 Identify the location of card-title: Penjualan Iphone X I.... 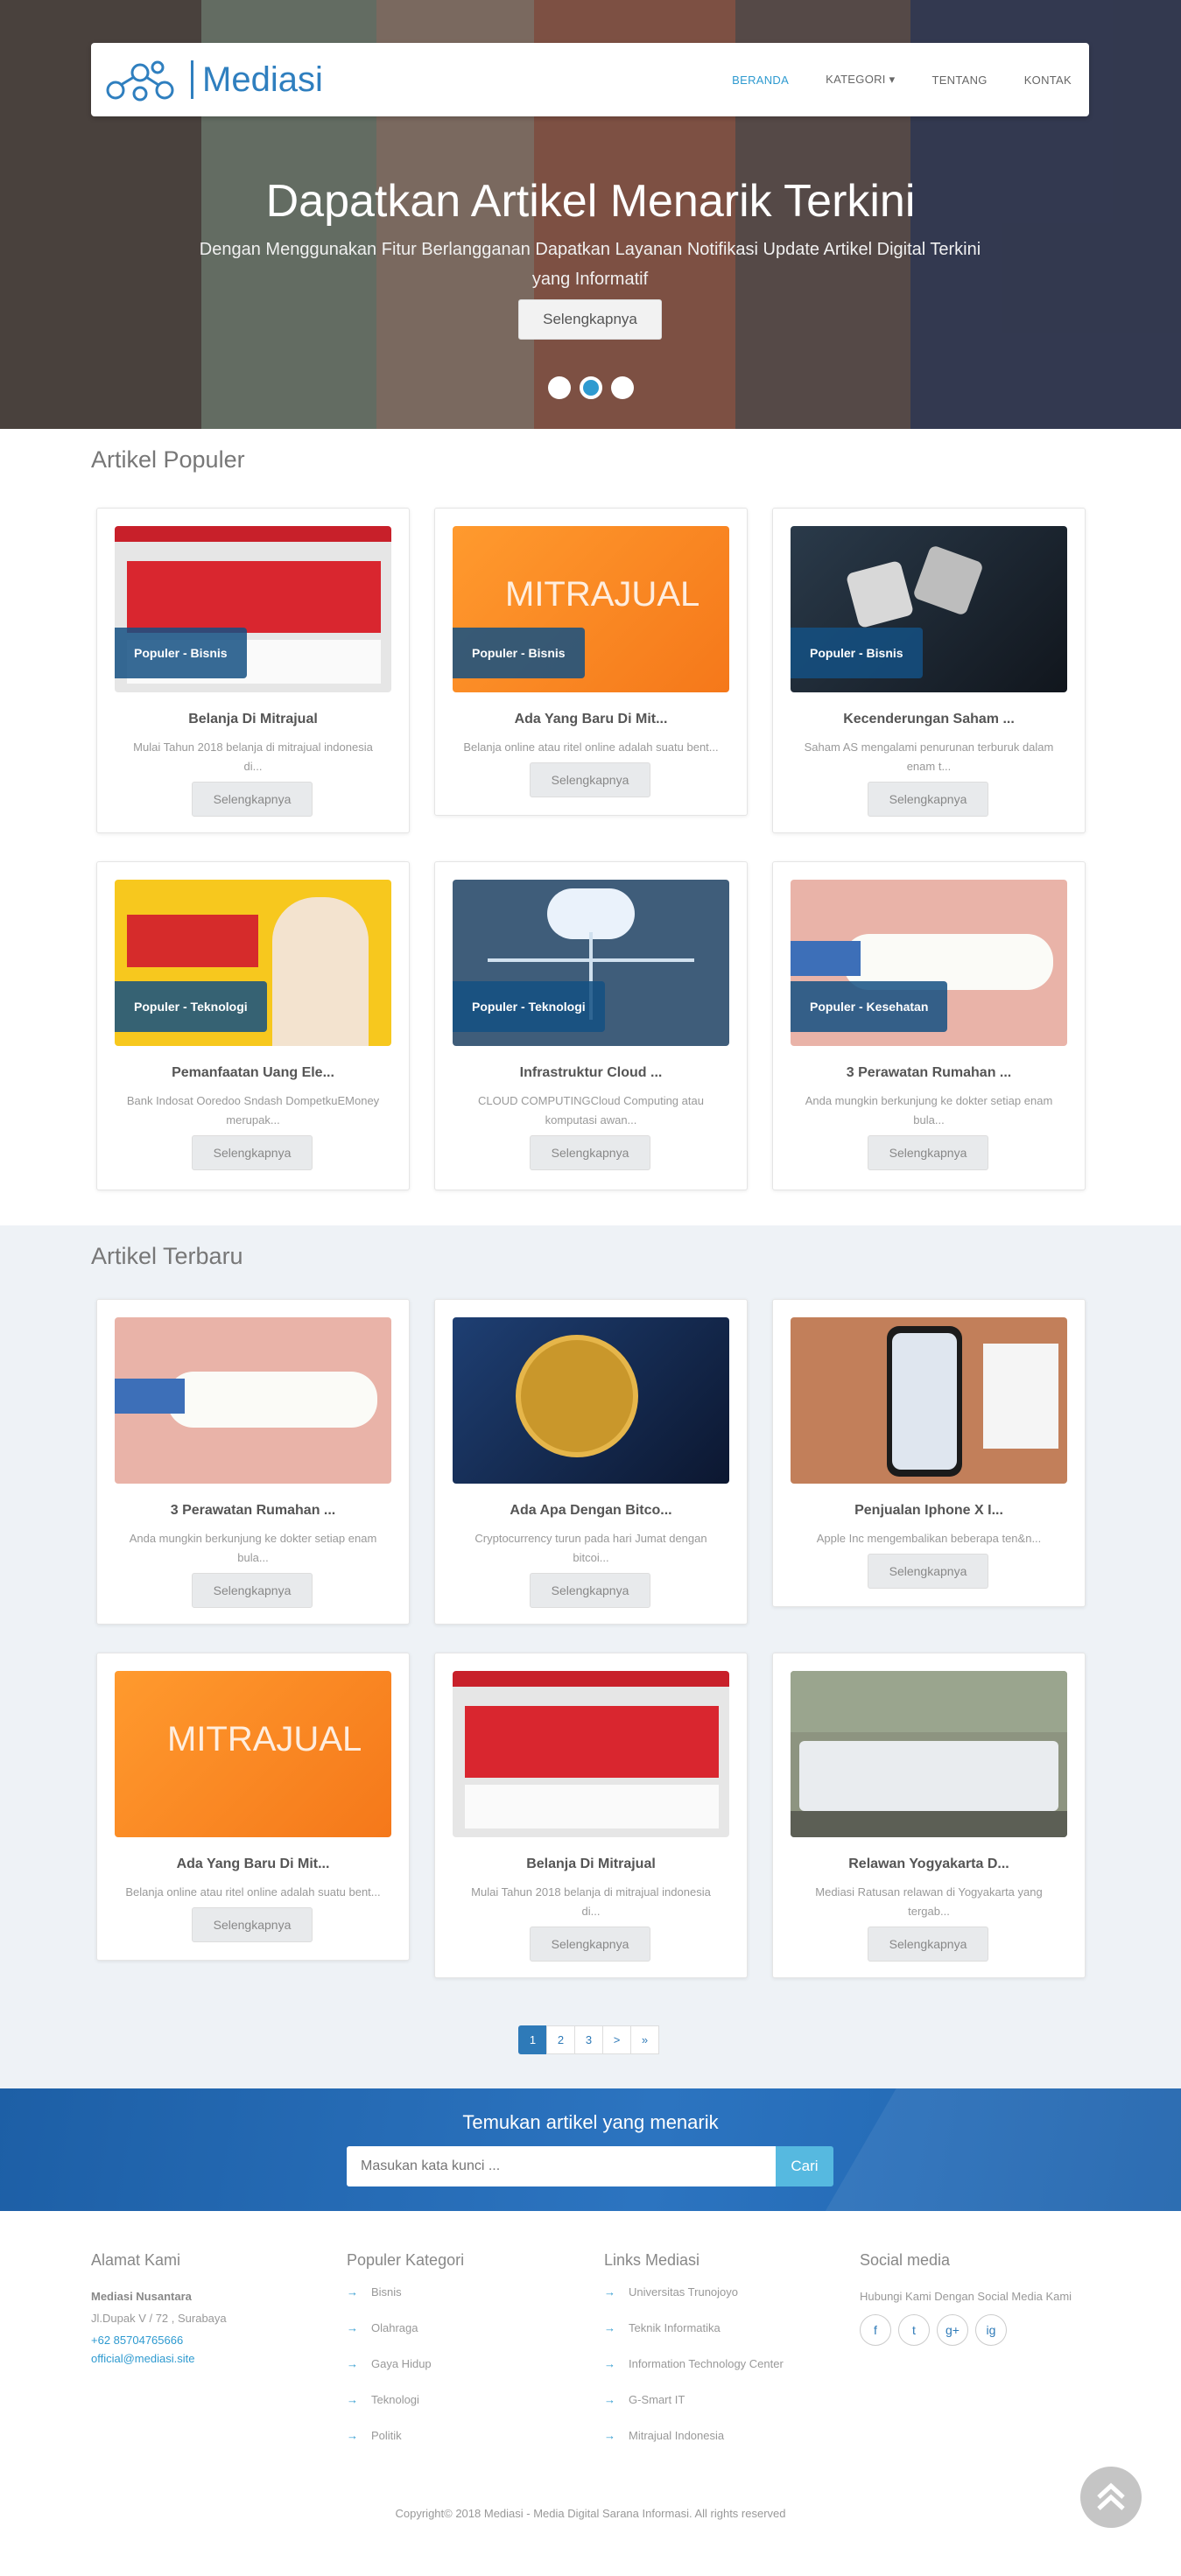
(929, 1511).